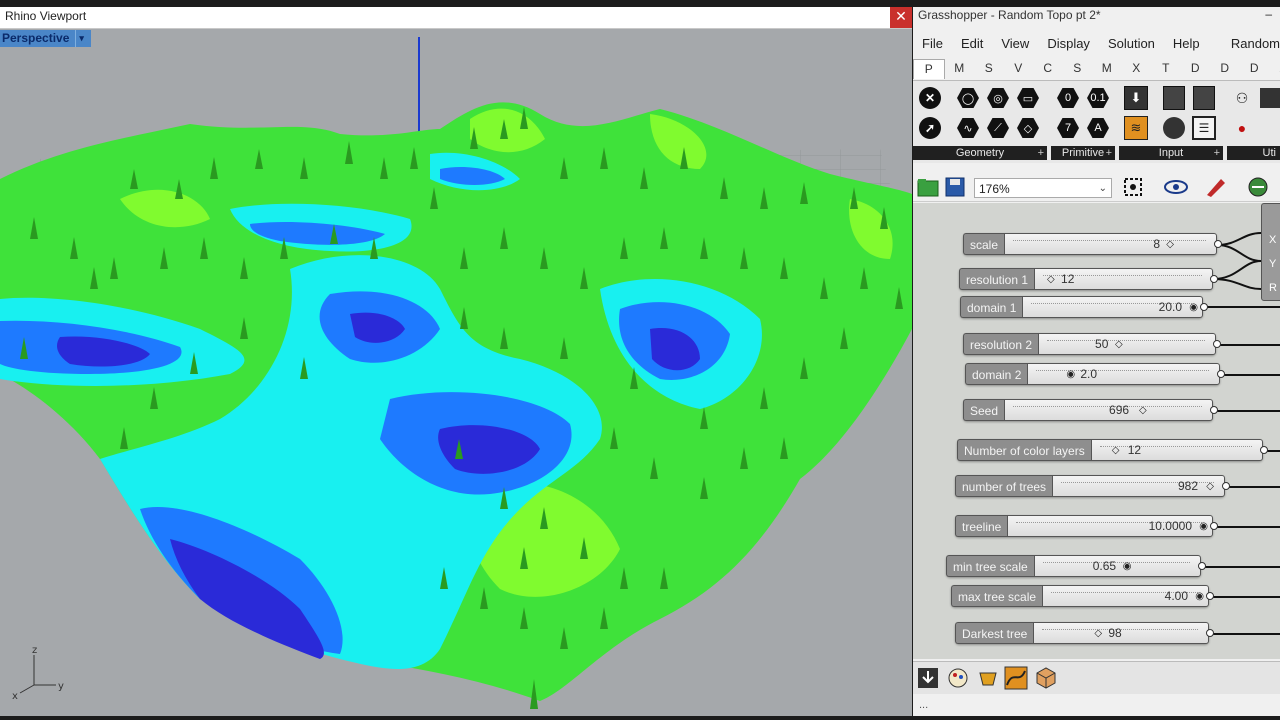 The width and height of the screenshot is (1280, 720). What do you see at coordinates (1166, 69) in the screenshot?
I see `tab-transform: T` at bounding box center [1166, 69].